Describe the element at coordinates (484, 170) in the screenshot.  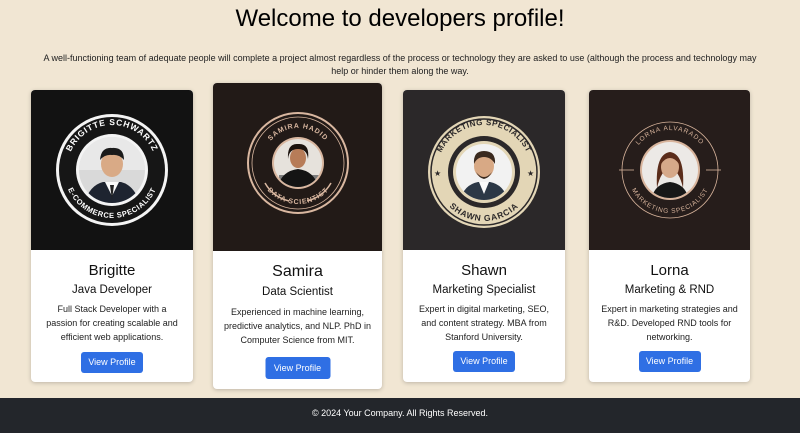
I see `profile-badge-image: ★ ★ MARKETING SPECIALIST SHAWN GARCIA` at that location.